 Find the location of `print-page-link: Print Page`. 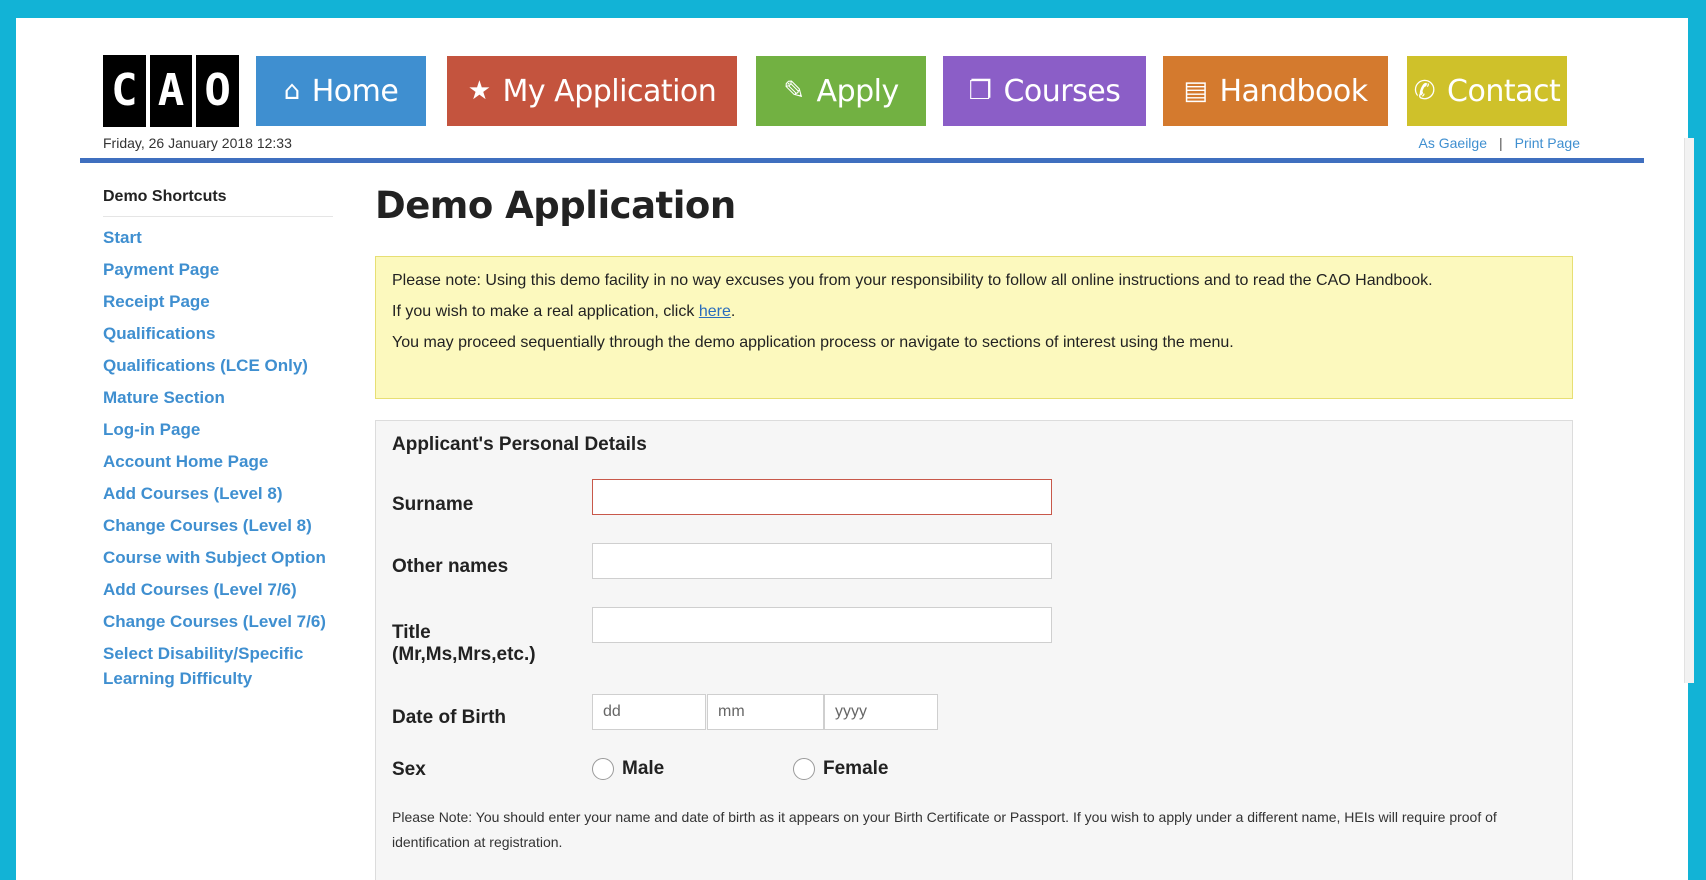

print-page-link: Print Page is located at coordinates (1547, 143).